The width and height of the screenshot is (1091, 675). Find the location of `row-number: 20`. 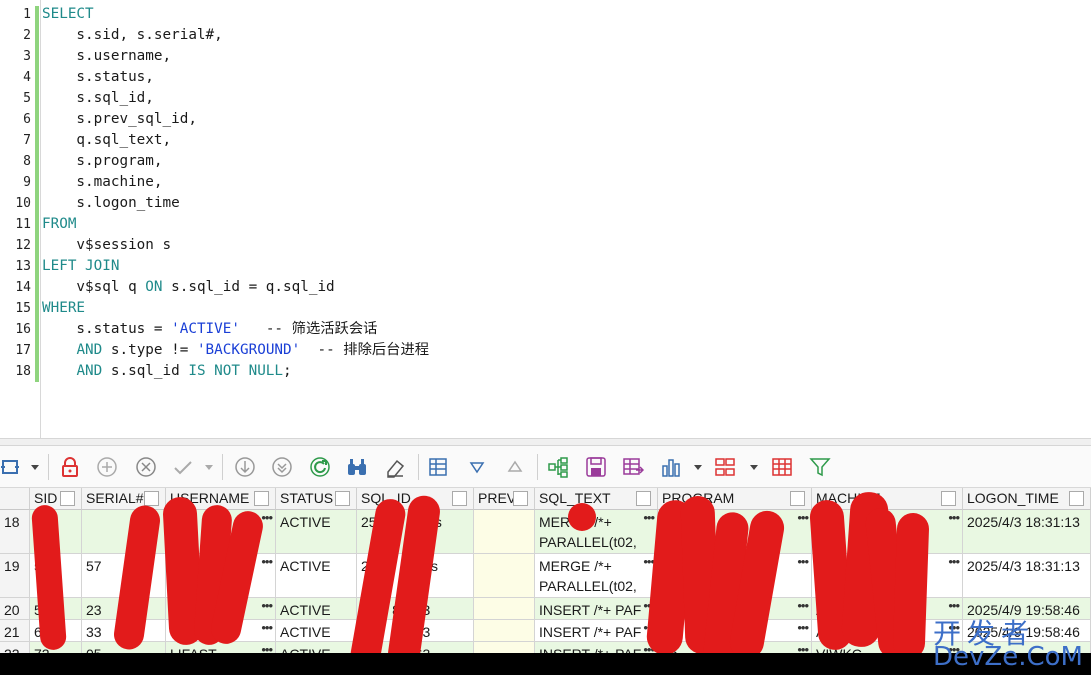

row-number: 20 is located at coordinates (15, 609).